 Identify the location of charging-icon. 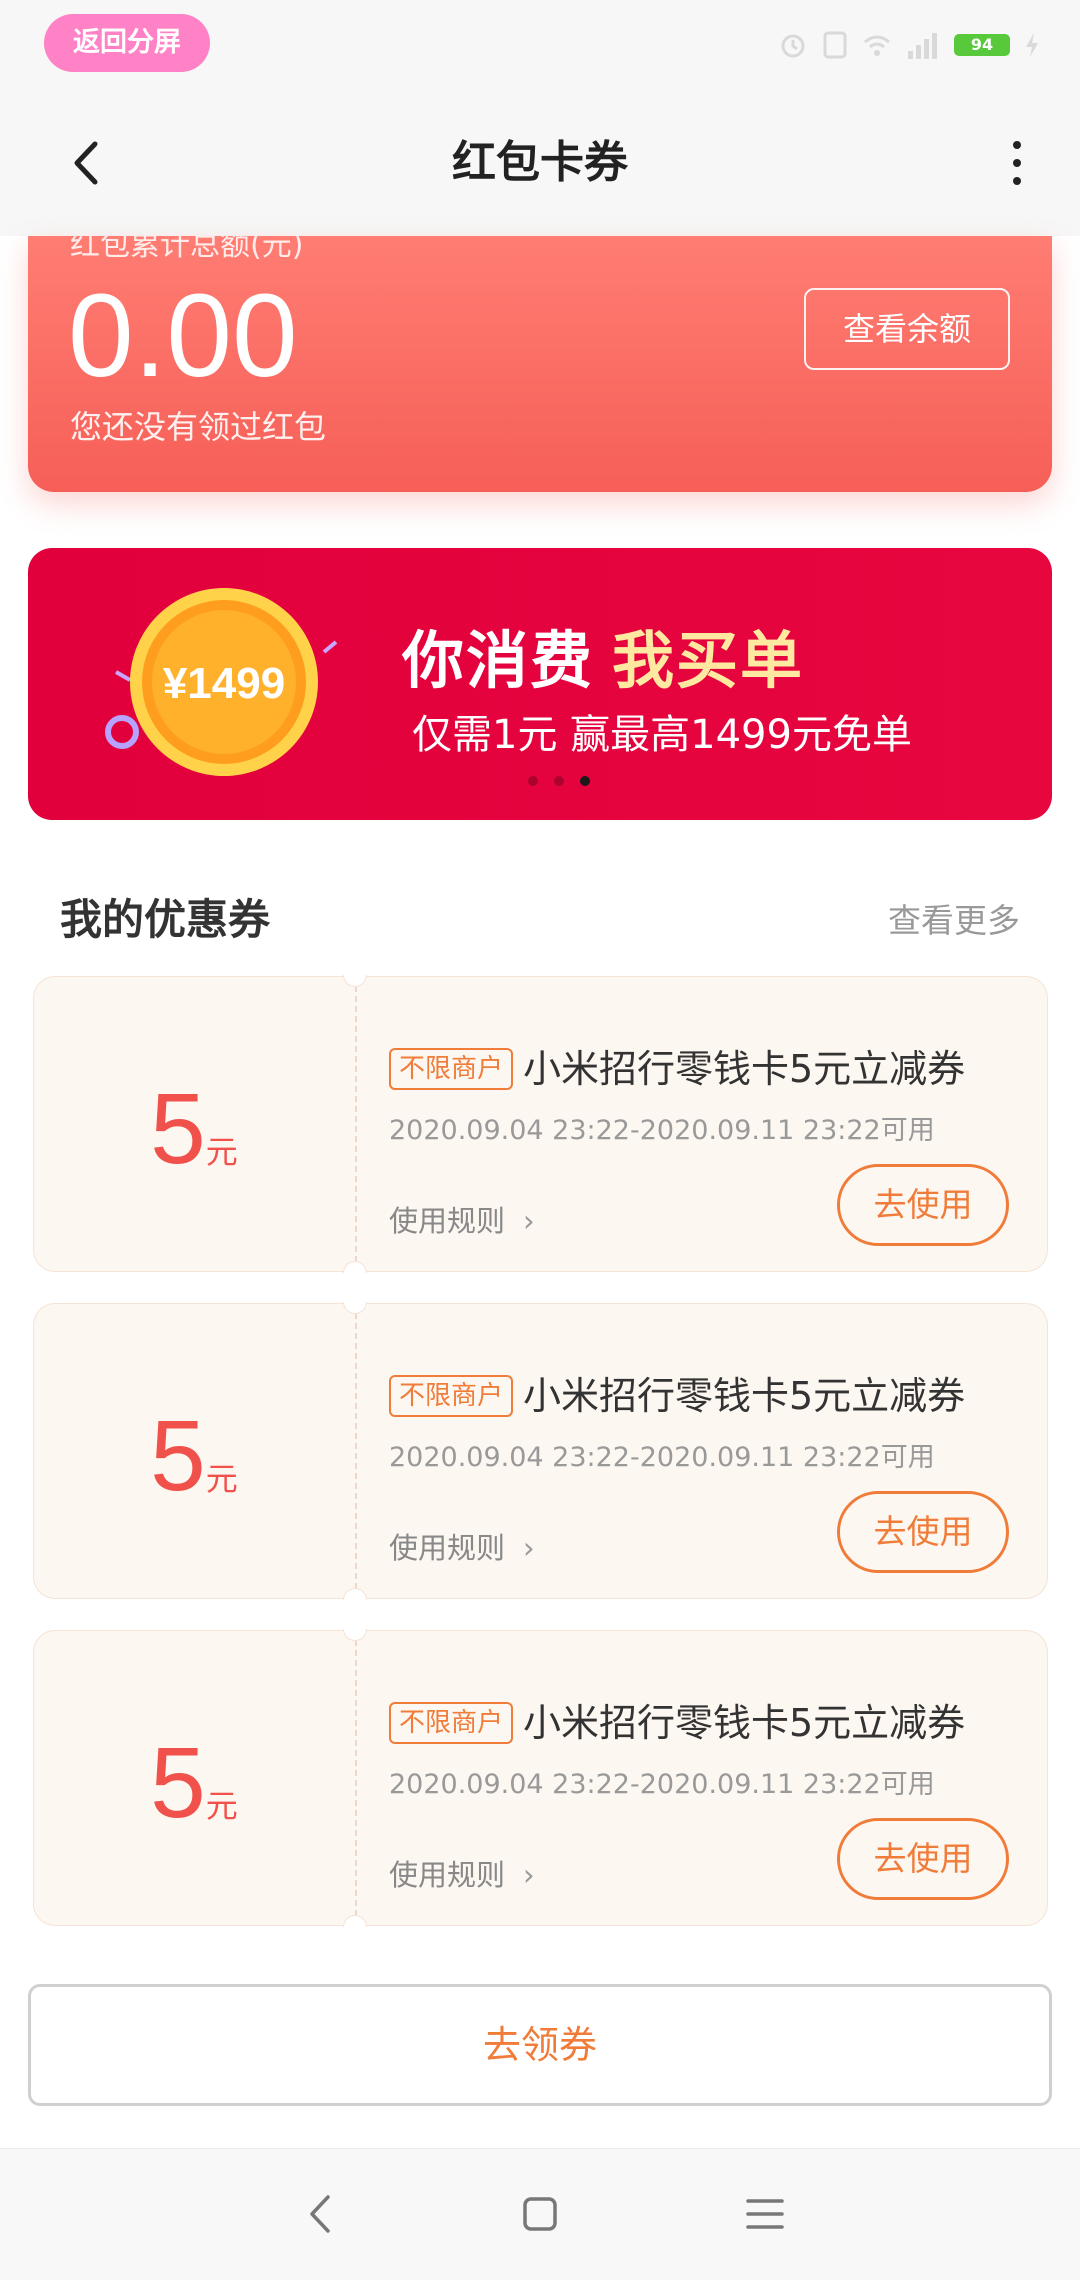
(1032, 45).